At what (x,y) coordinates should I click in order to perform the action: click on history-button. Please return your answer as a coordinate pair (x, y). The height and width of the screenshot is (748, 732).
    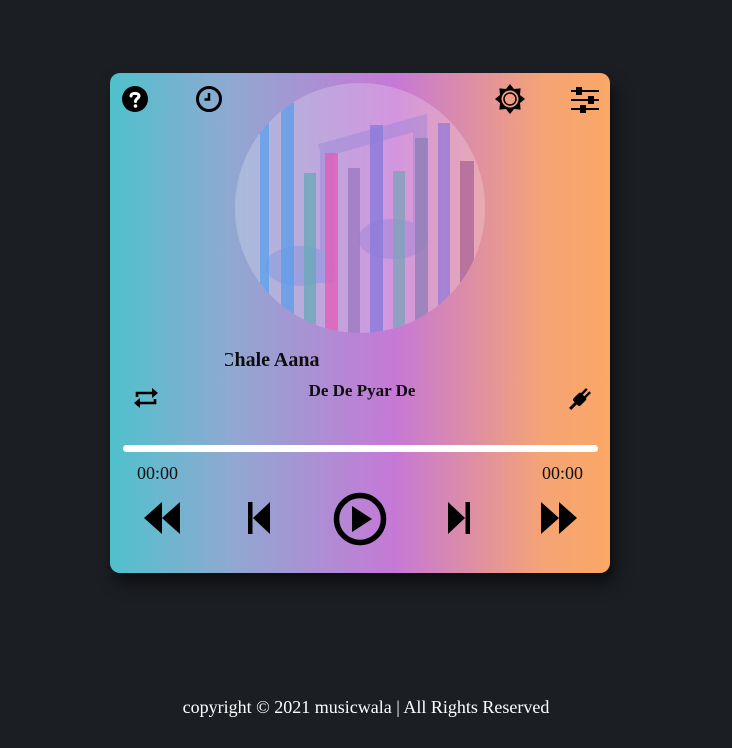
    Looking at the image, I should click on (209, 99).